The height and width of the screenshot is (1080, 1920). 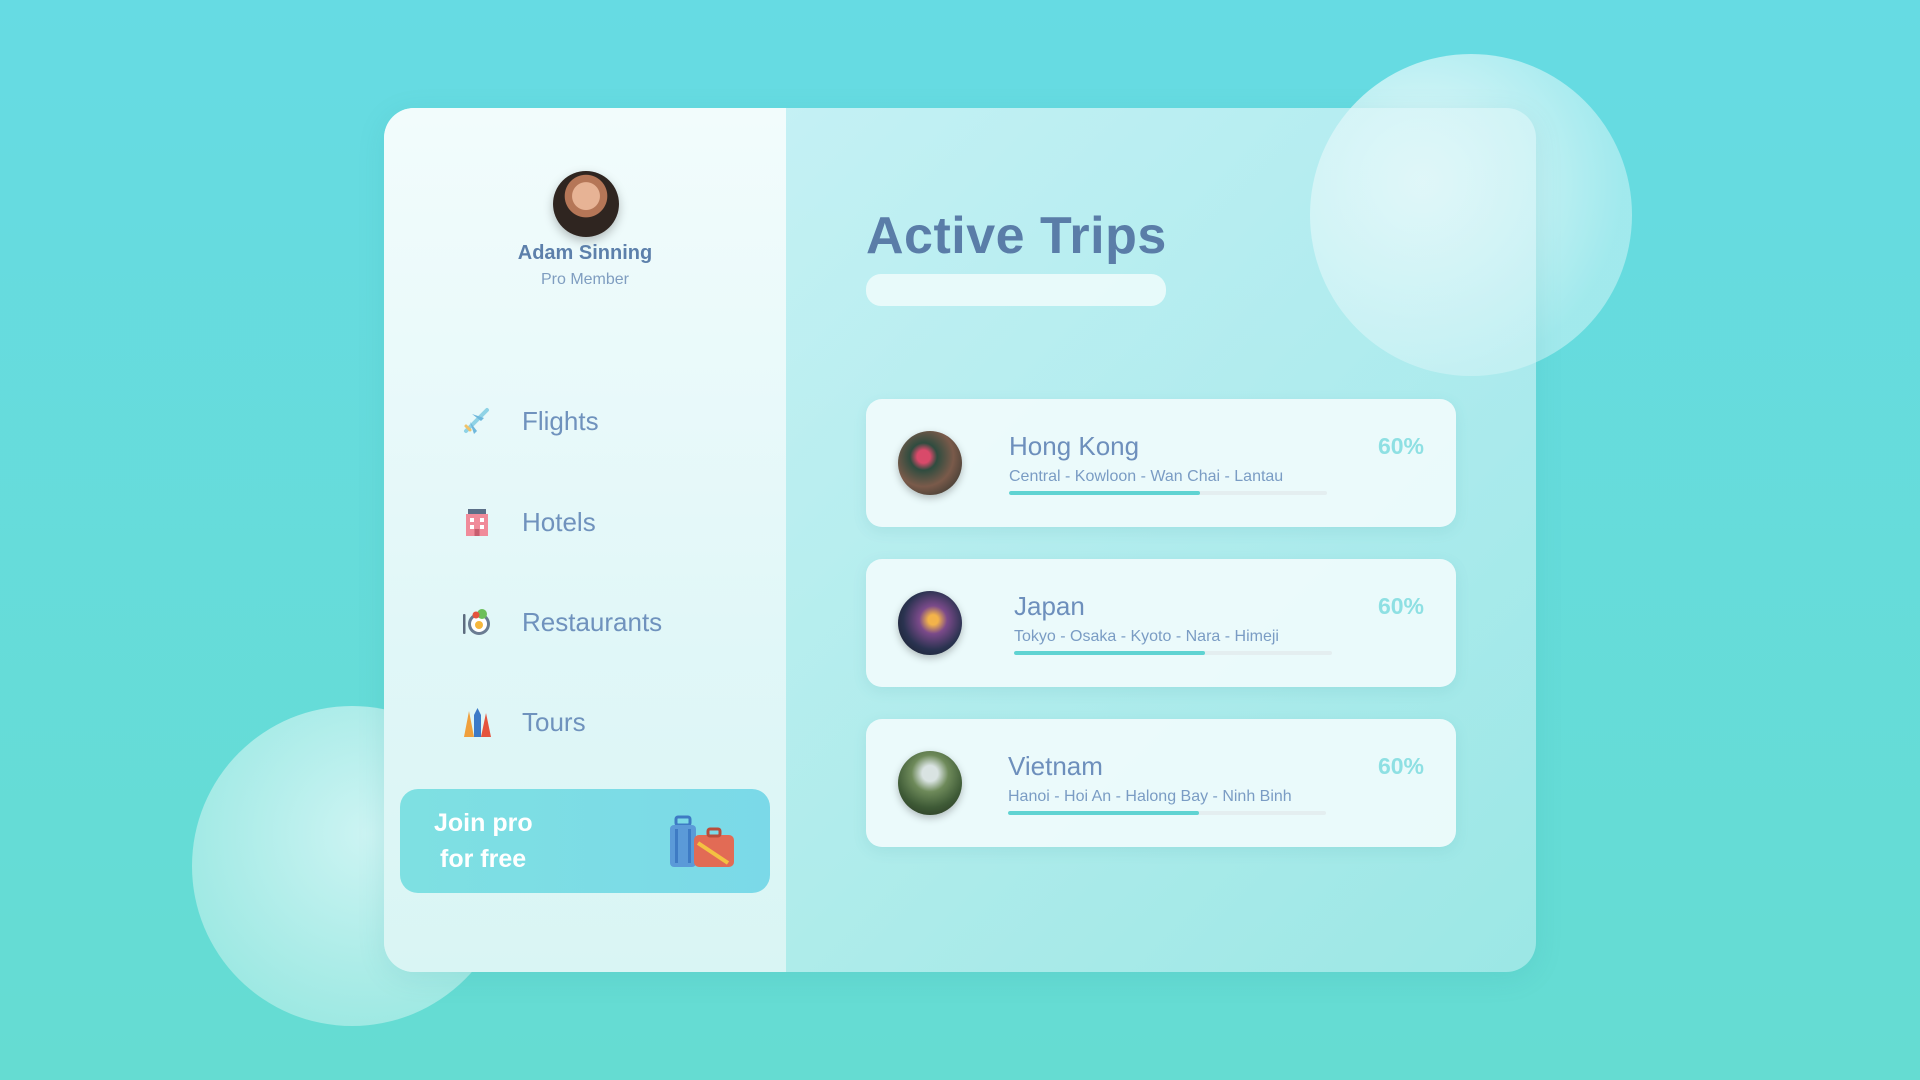 I want to click on sidebar-item-label: Flights, so click(x=560, y=420).